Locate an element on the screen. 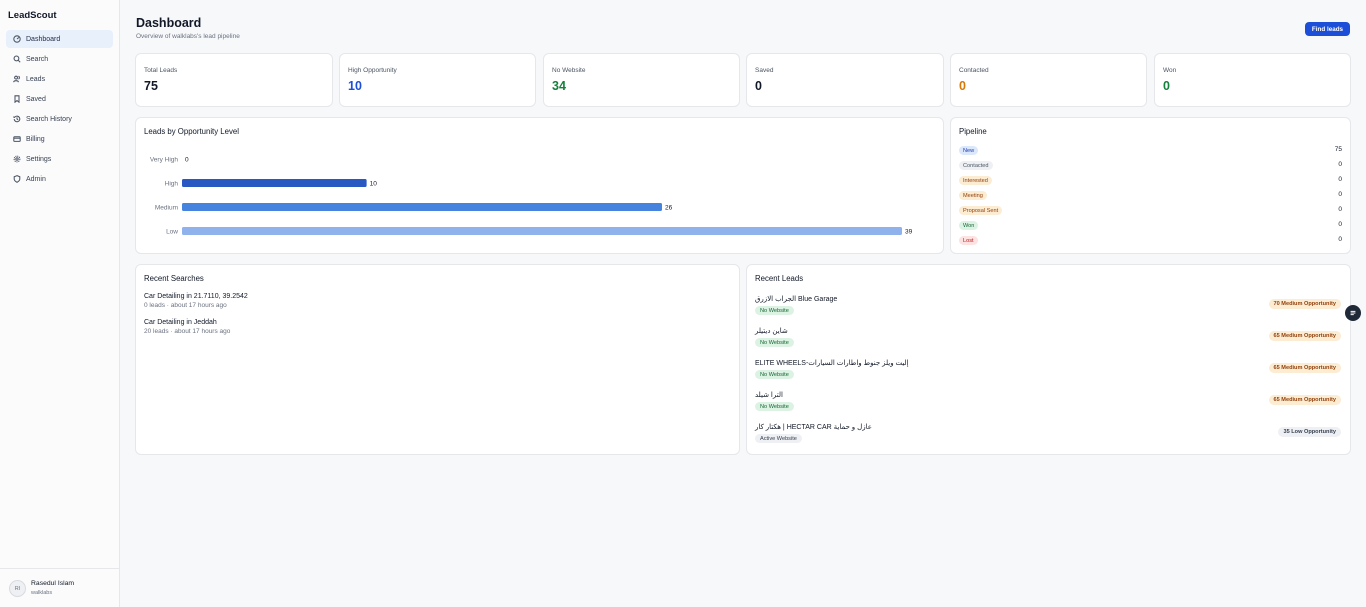 This screenshot has width=1366, height=607. sidebar-item-dashboard: Dashboard is located at coordinates (59, 39).